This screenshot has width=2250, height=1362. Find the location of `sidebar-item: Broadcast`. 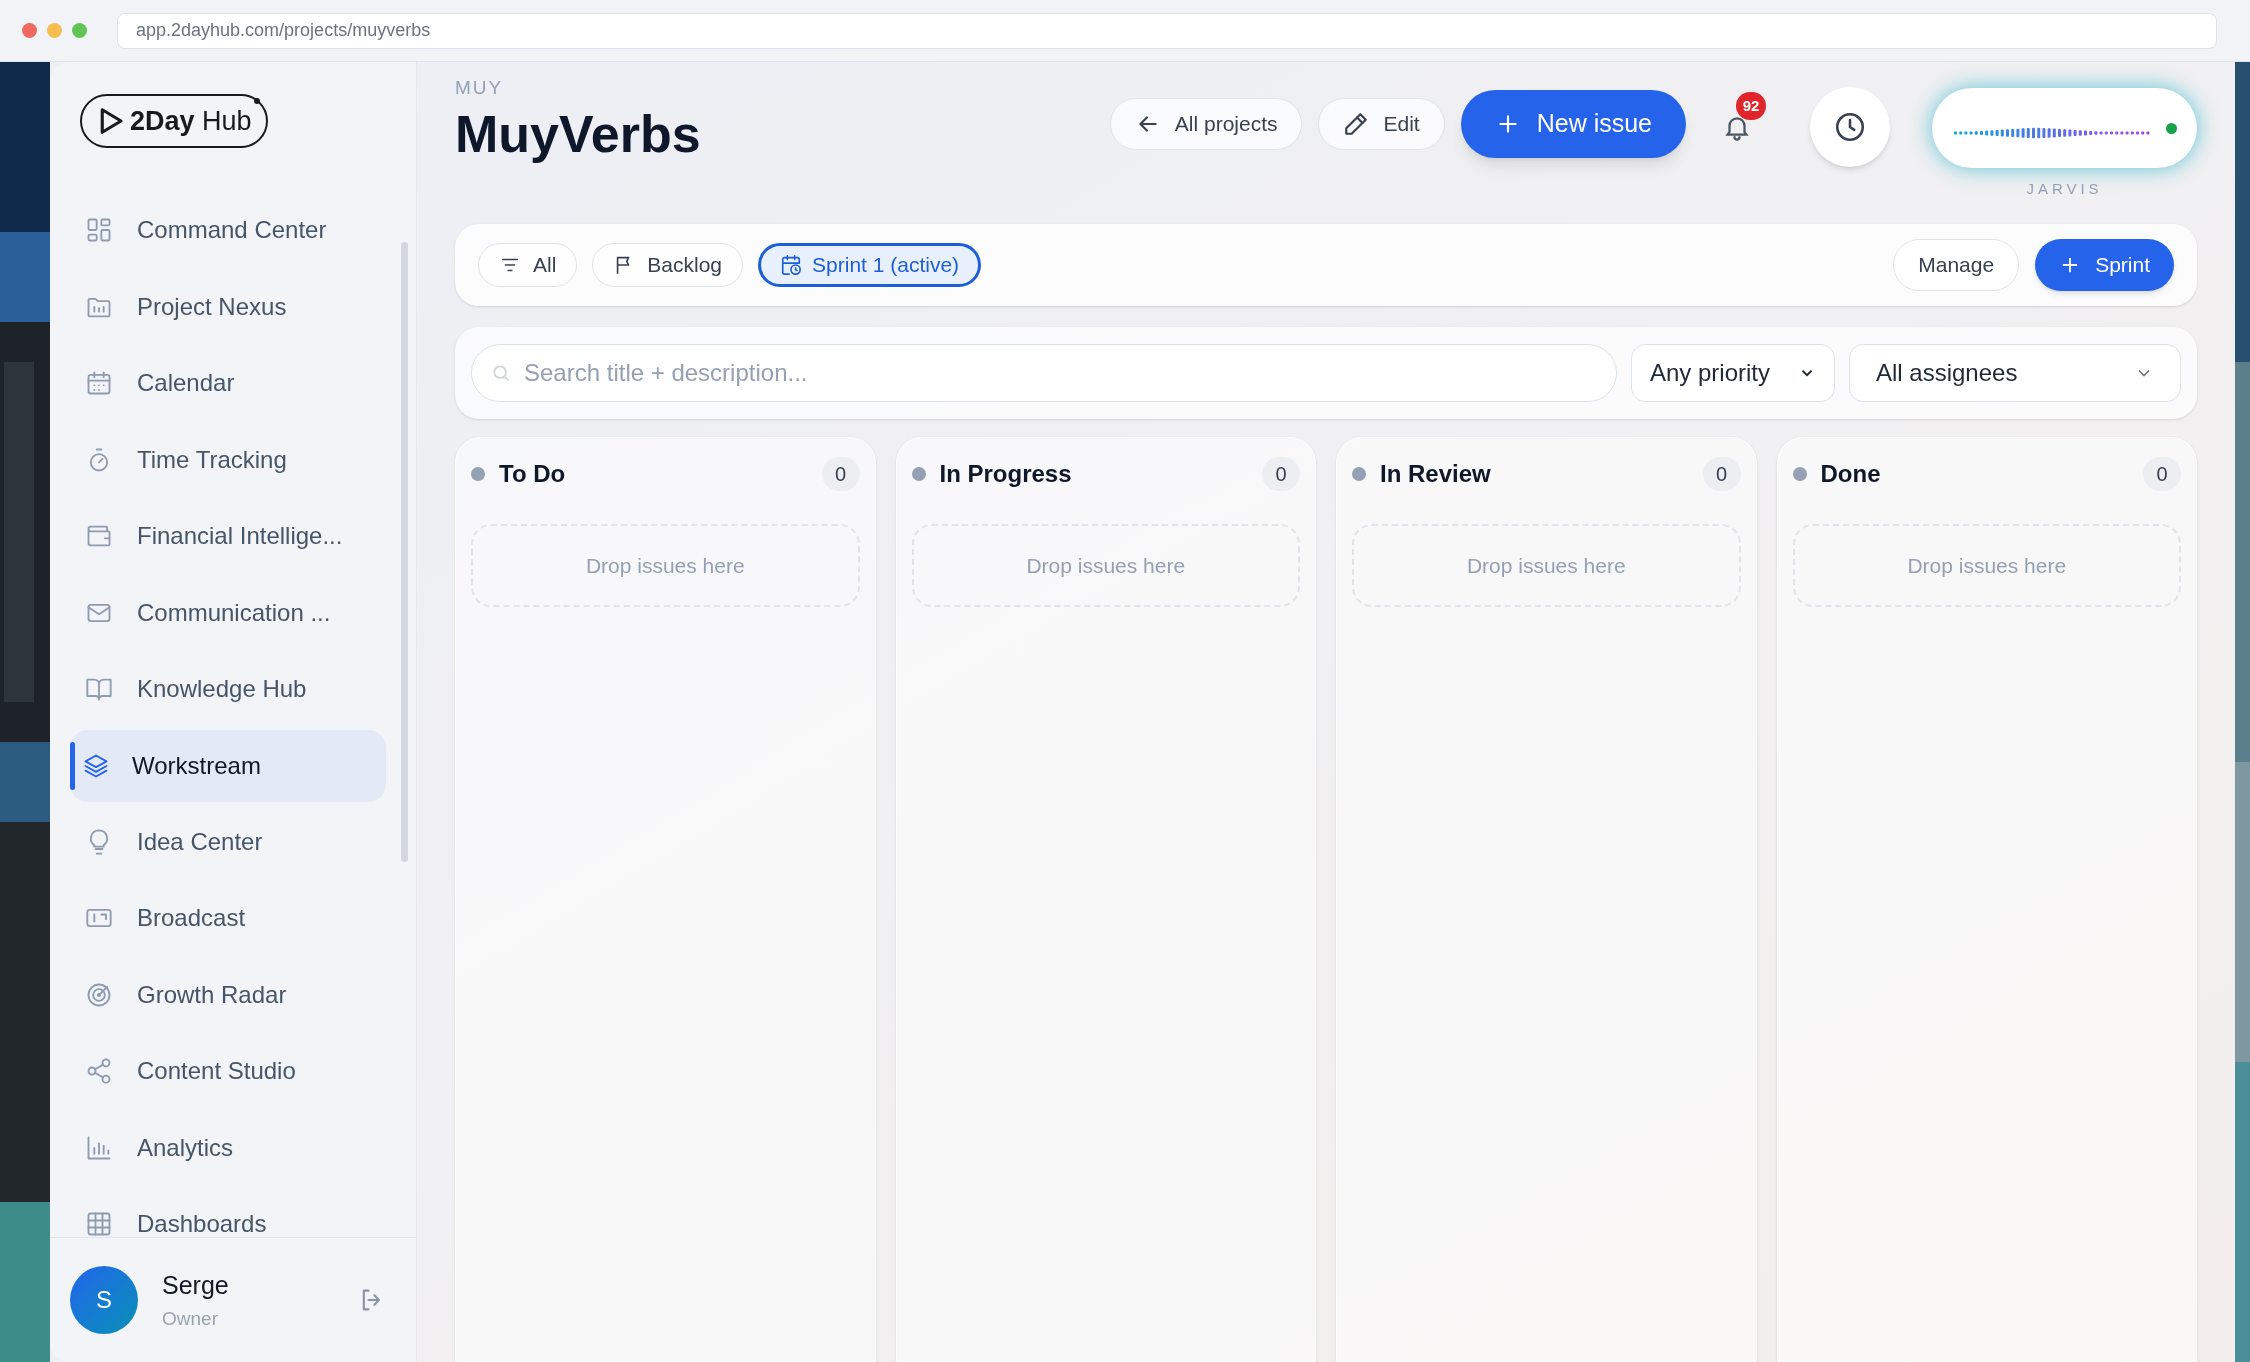

sidebar-item: Broadcast is located at coordinates (228, 918).